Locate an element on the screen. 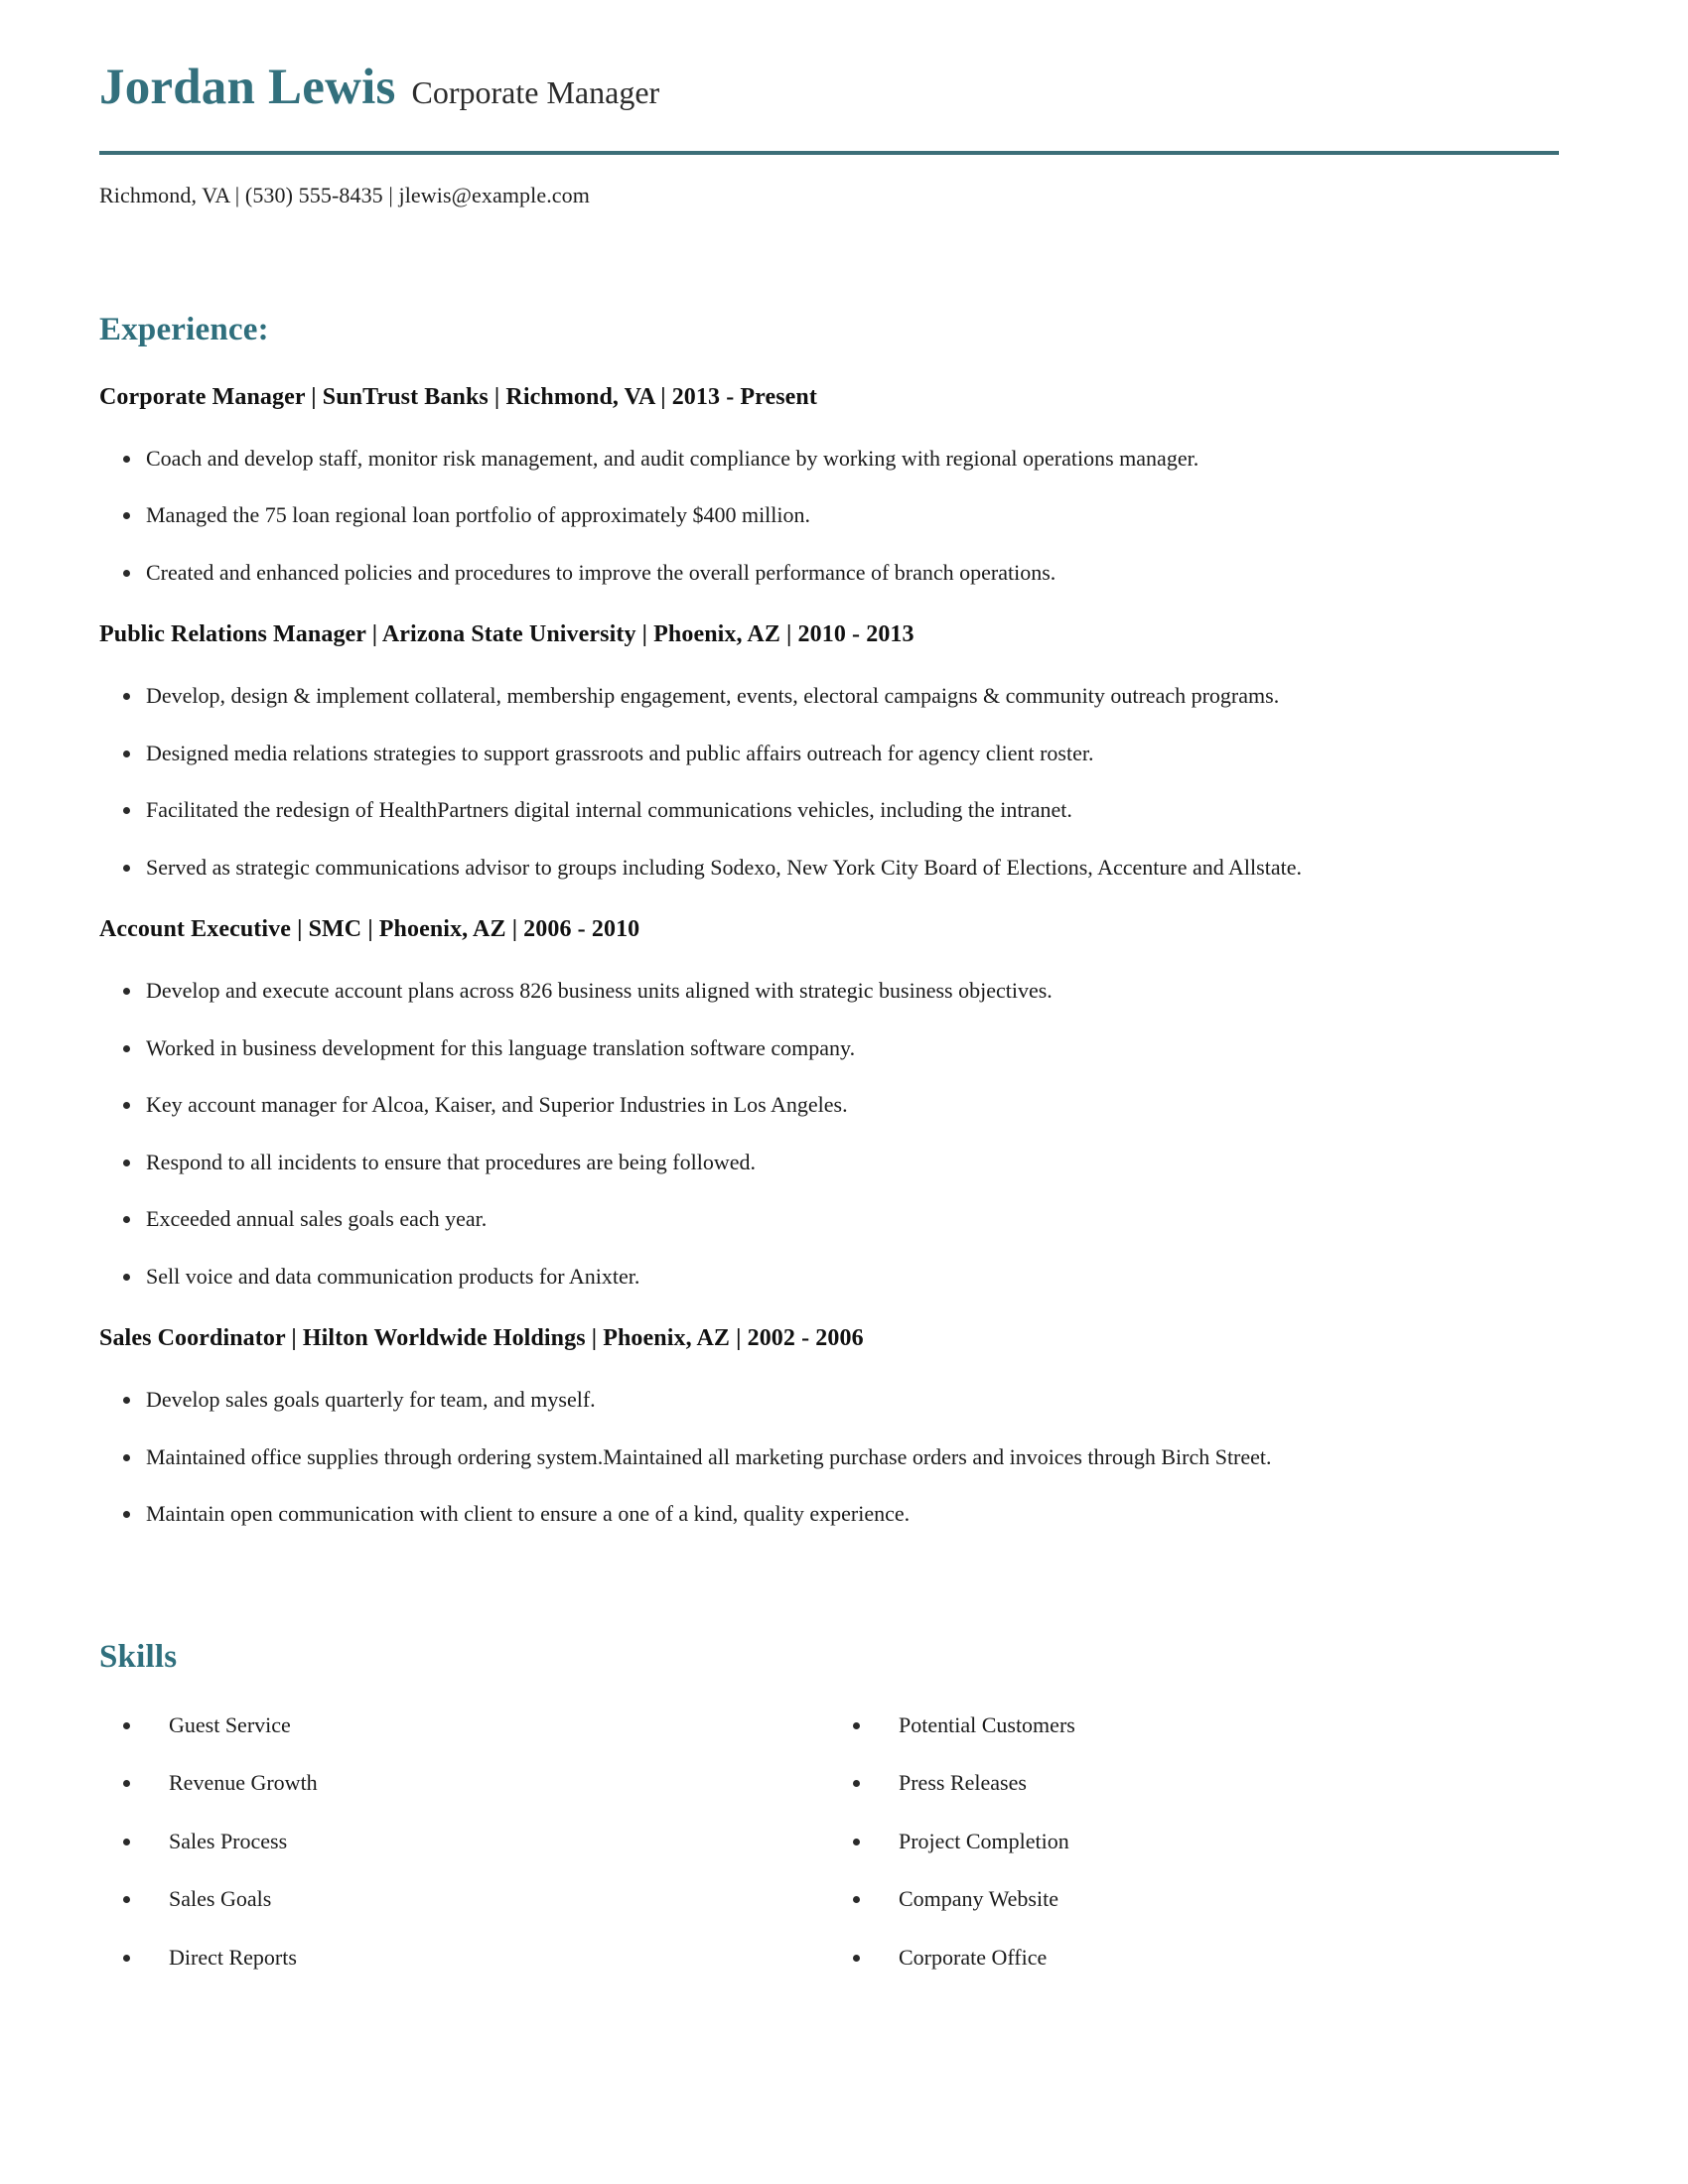 This screenshot has height=2184, width=1688. resume-header: Jordan Lewis Corporate Manager is located at coordinates (842, 87).